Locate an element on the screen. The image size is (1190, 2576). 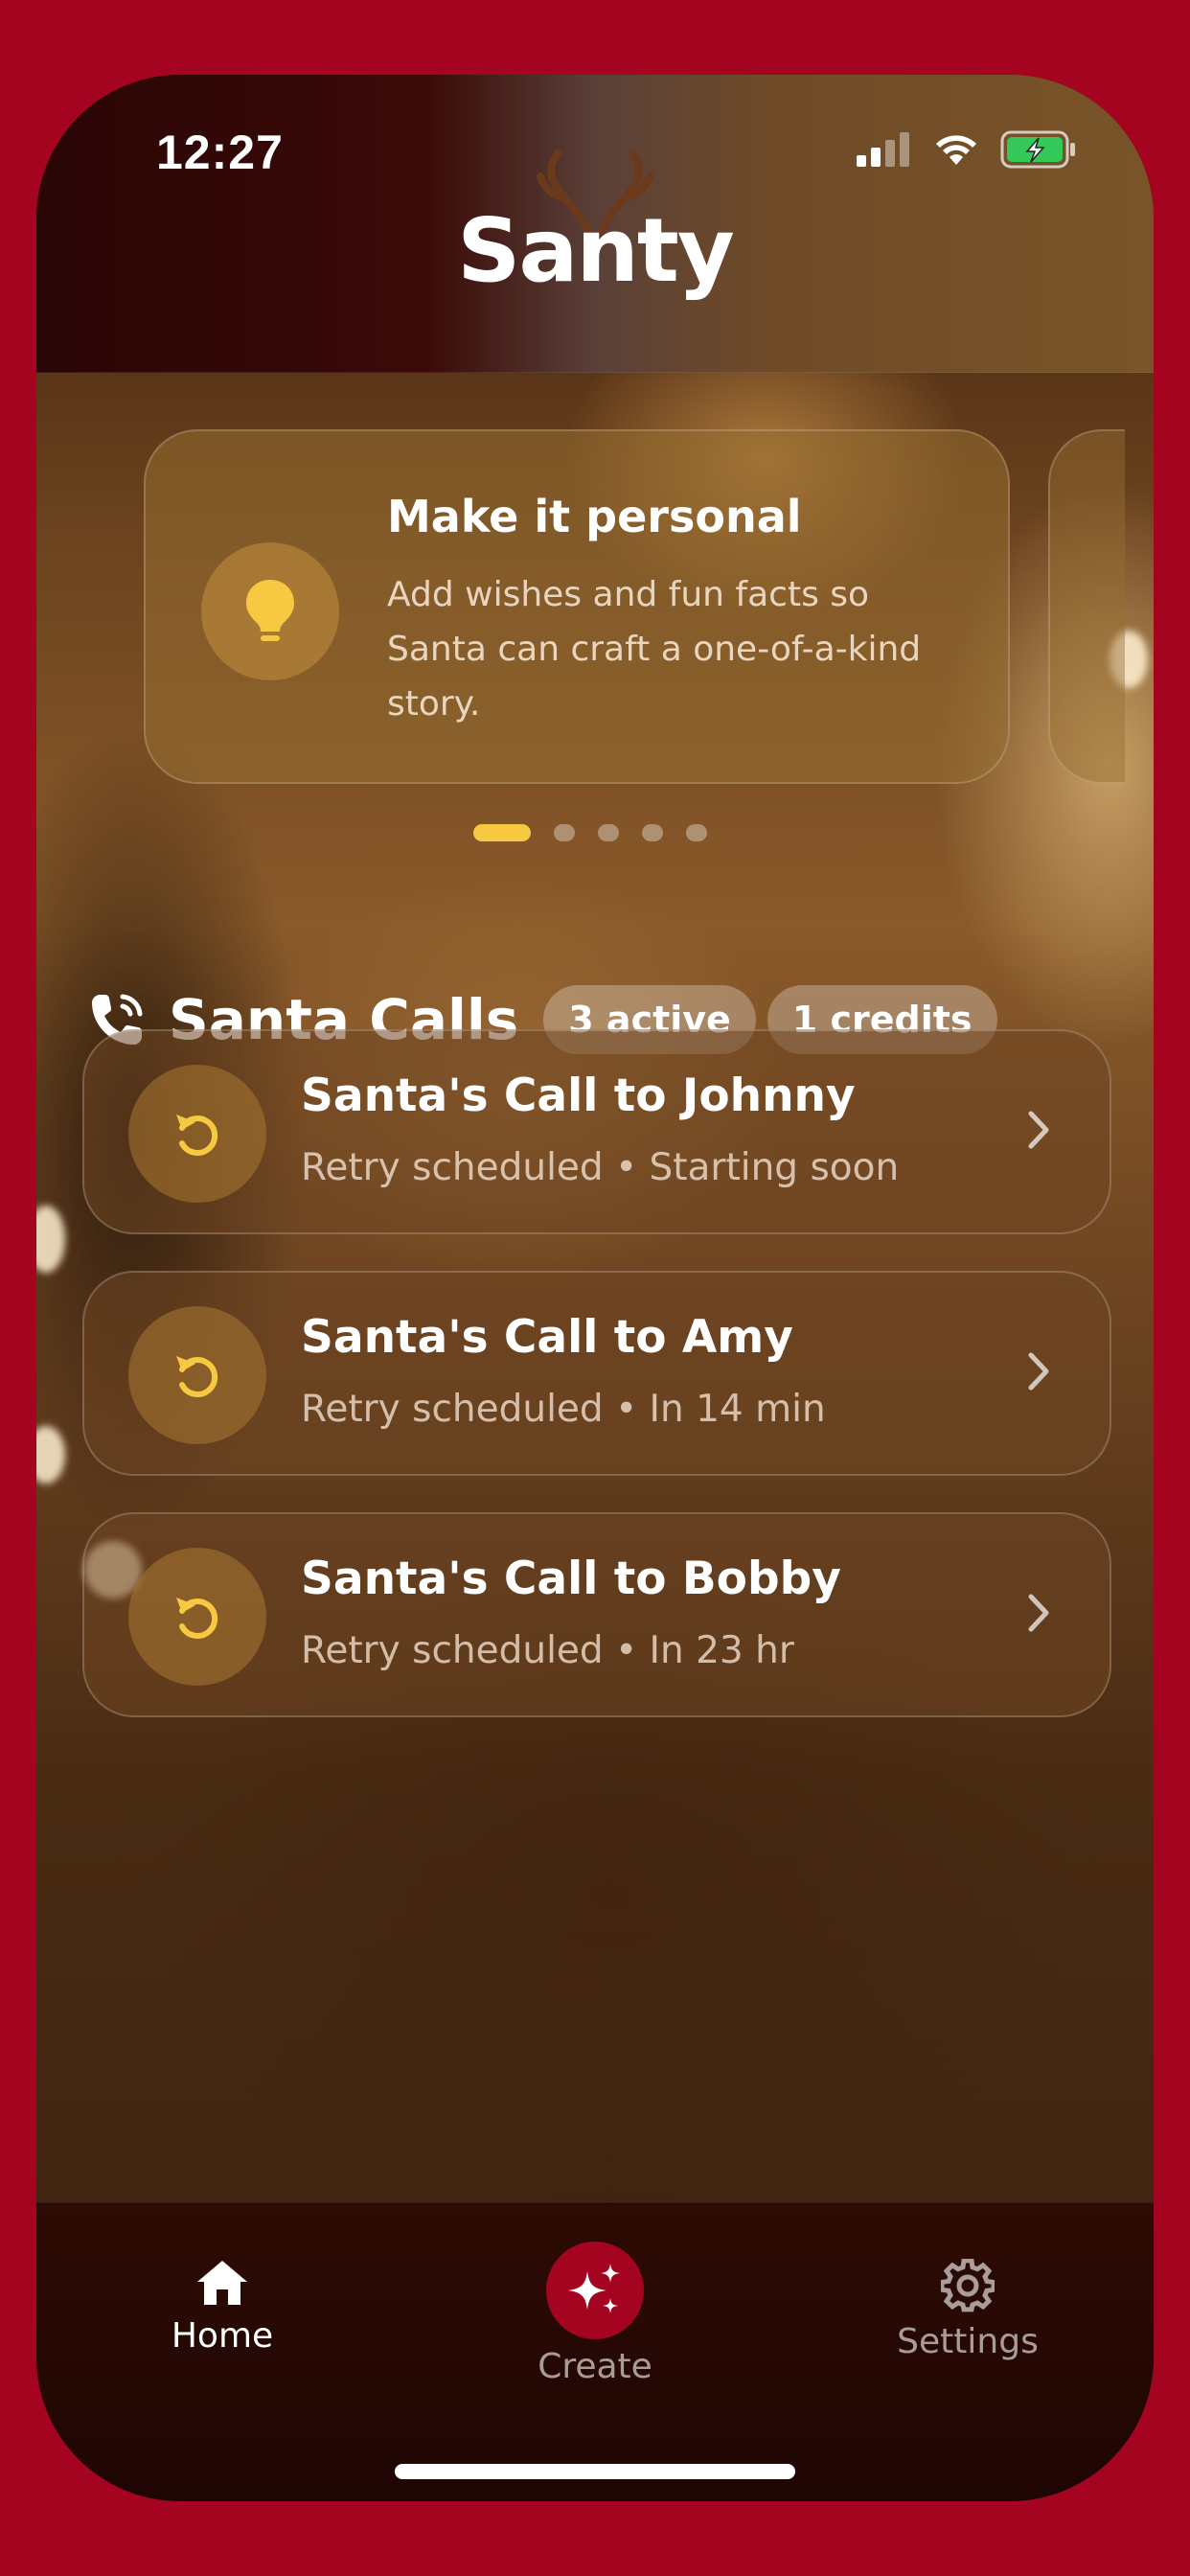
battery-charging-icon is located at coordinates (1038, 149).